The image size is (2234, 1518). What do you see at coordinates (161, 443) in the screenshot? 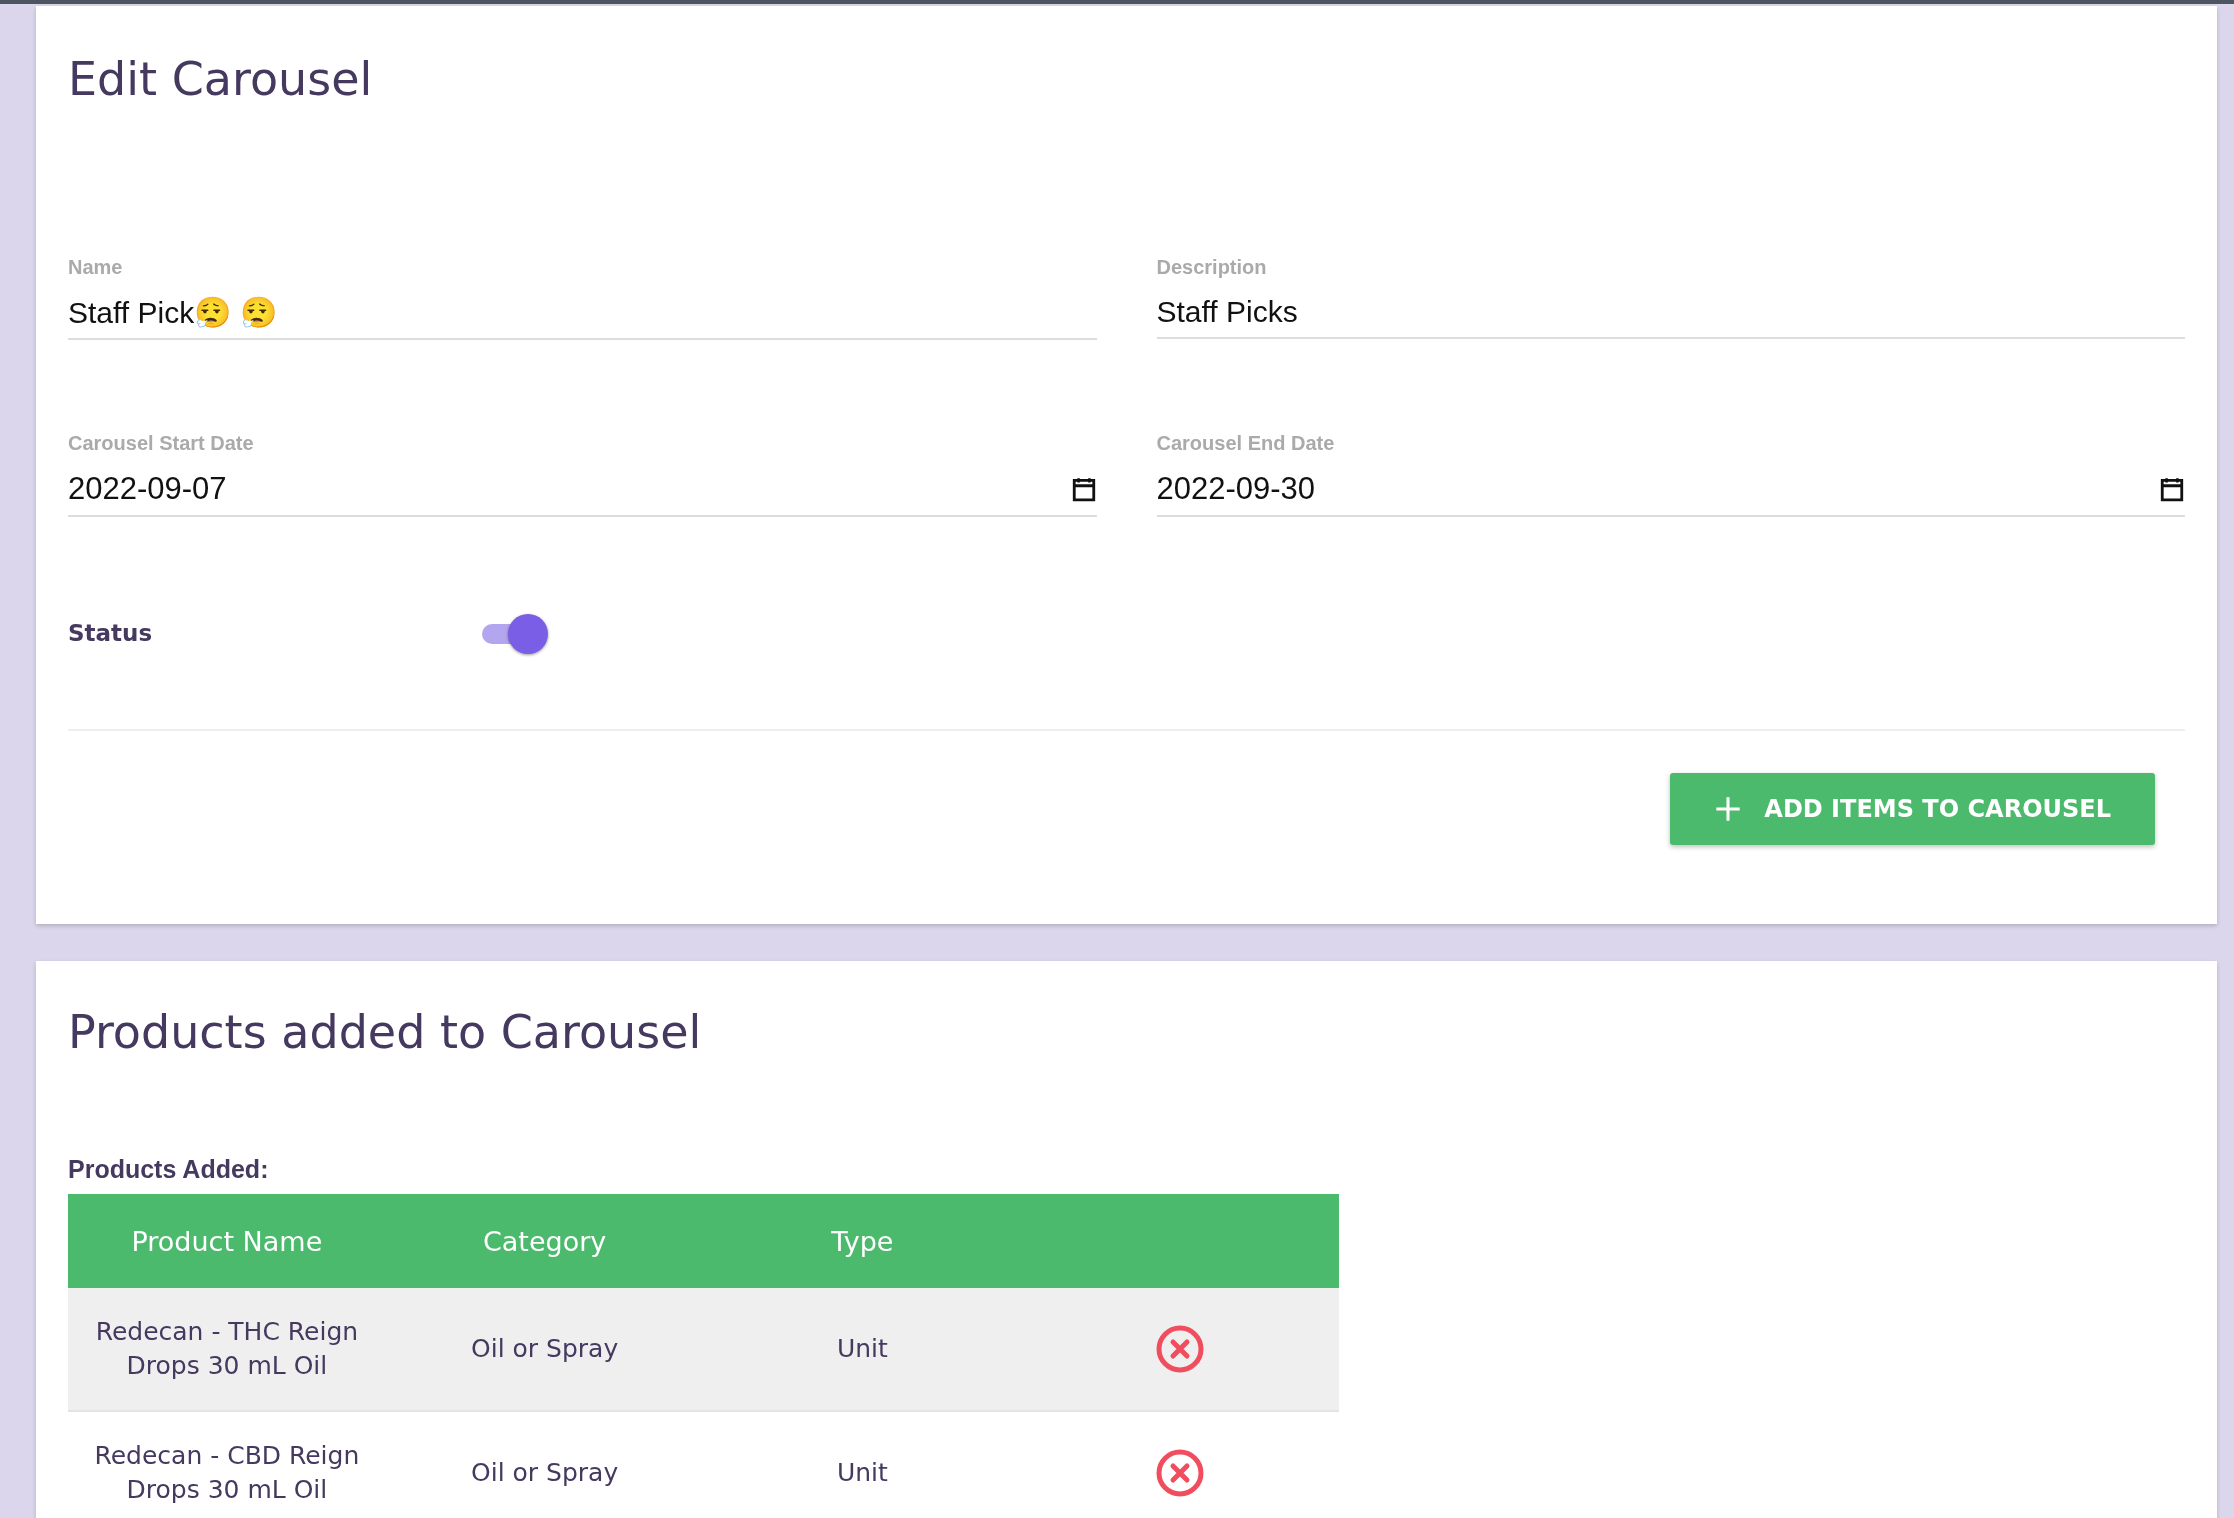
I see `field-label: Carousel Start Date` at bounding box center [161, 443].